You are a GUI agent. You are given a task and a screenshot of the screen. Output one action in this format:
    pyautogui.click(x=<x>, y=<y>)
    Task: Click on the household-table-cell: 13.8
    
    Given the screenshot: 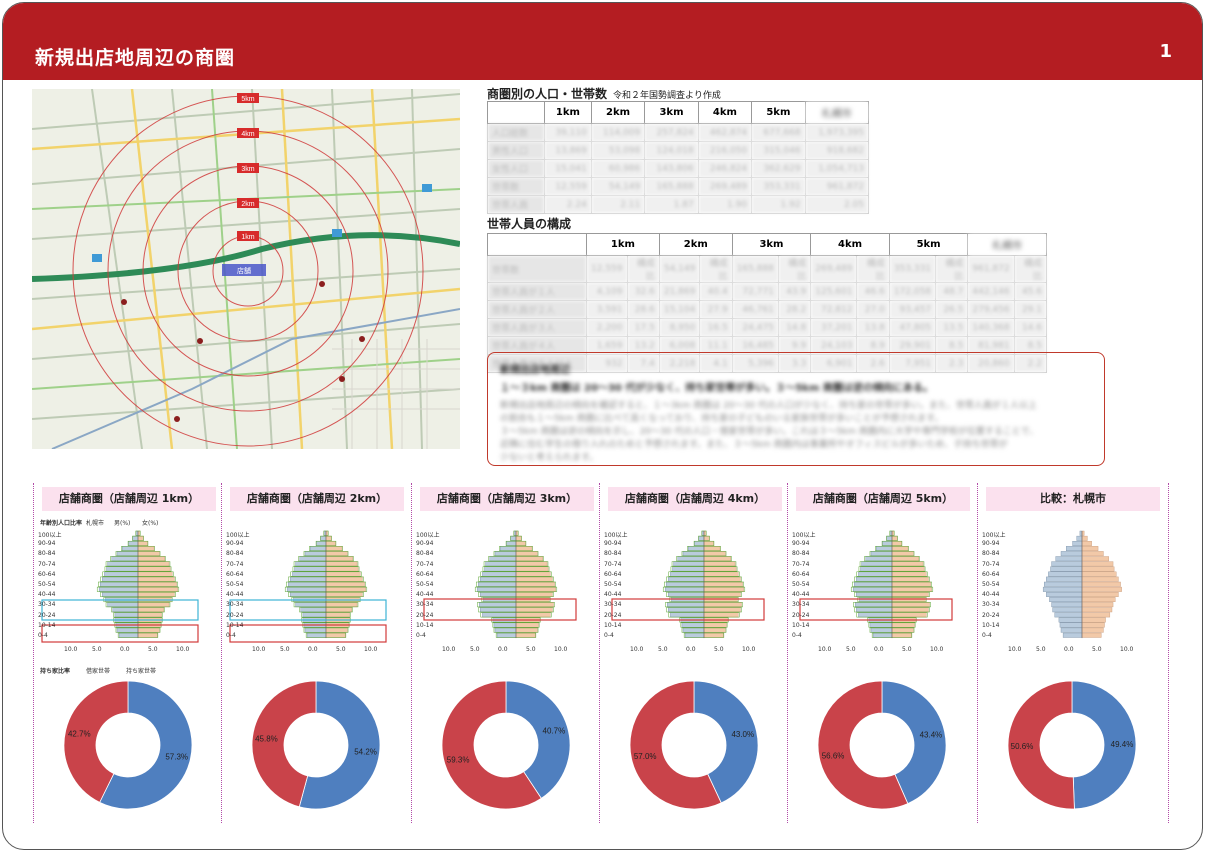 What is the action you would take?
    pyautogui.click(x=873, y=327)
    